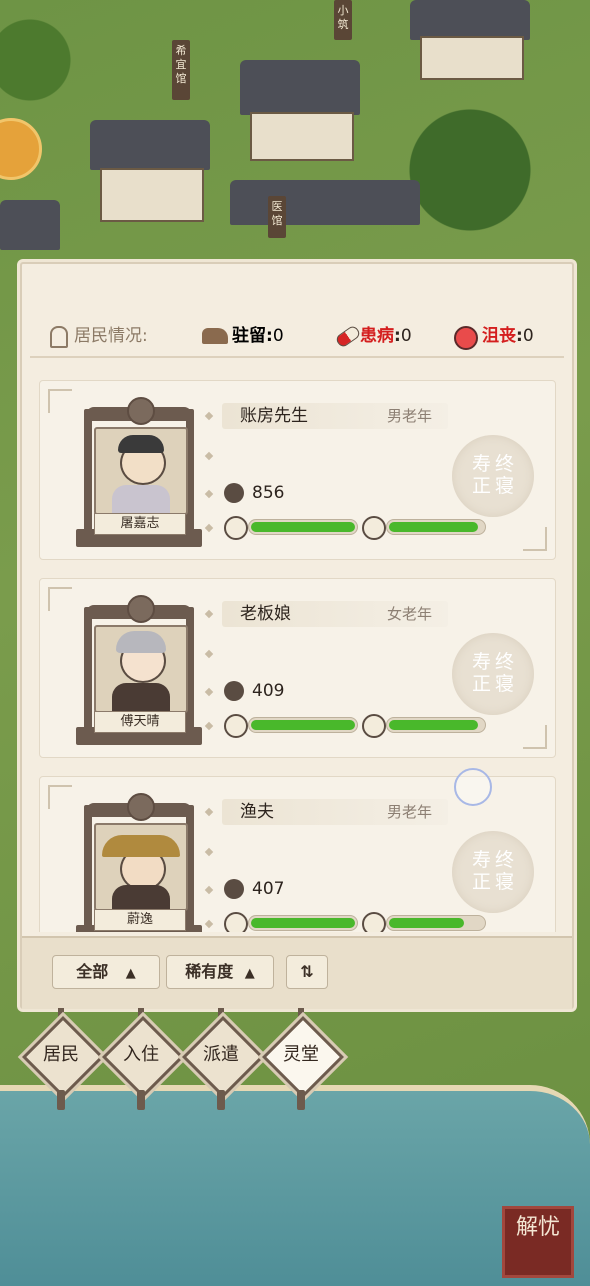  Describe the element at coordinates (265, 614) in the screenshot. I see `resident-role: 老板娘` at that location.